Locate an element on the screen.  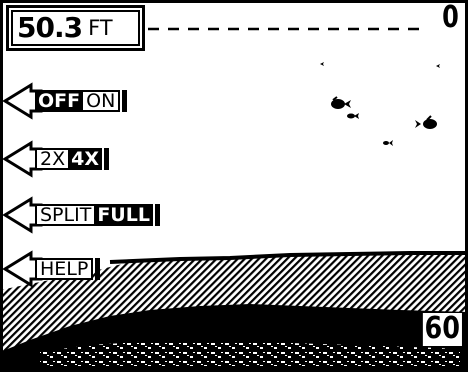
option-split: SPLIT is located at coordinates (65, 215).